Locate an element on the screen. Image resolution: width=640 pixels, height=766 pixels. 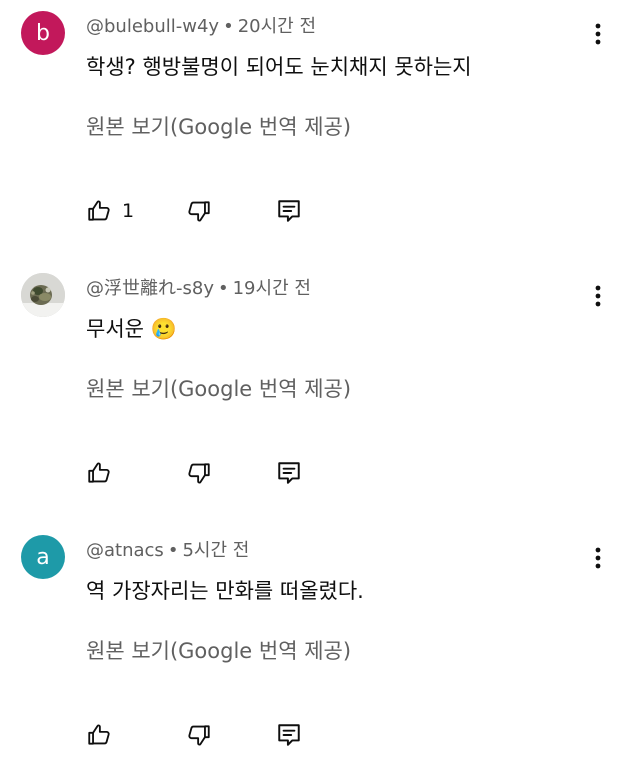
like-button: 1 is located at coordinates (110, 211).